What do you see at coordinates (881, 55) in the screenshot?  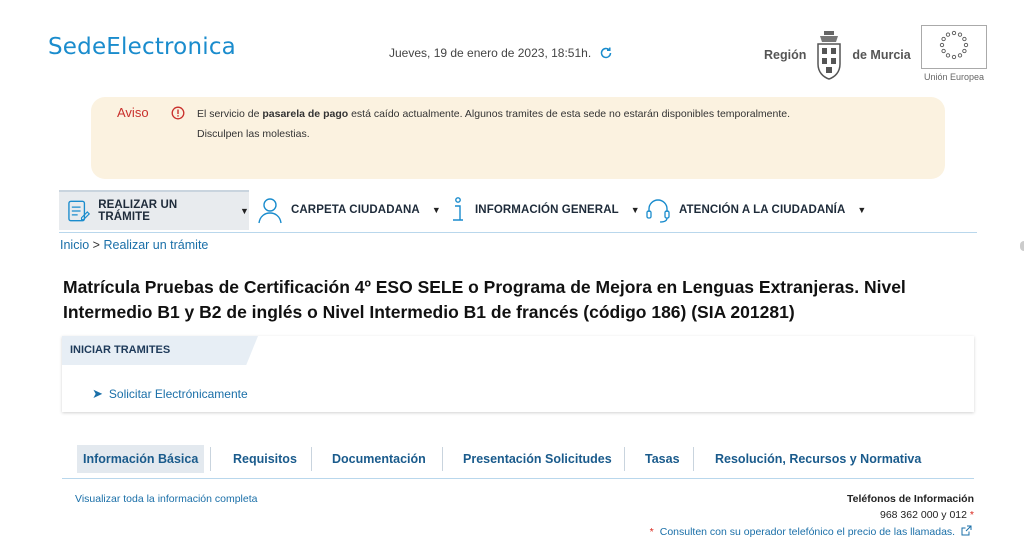 I see `region-text-right: de Murcia` at bounding box center [881, 55].